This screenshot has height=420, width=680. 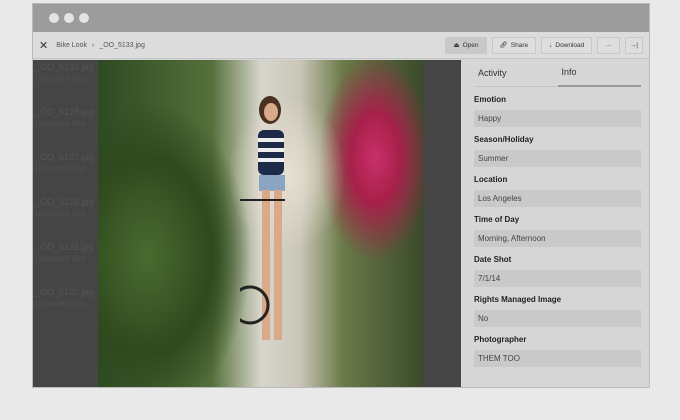 I want to click on window-close-dot, so click(x=54, y=18).